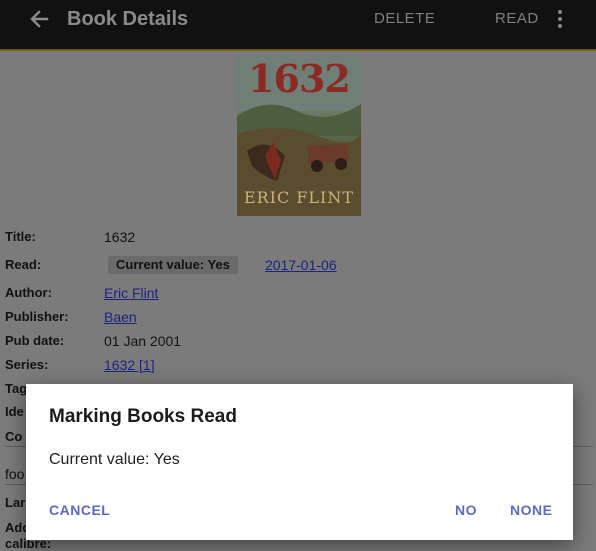 The height and width of the screenshot is (551, 596). Describe the element at coordinates (143, 341) in the screenshot. I see `pubdate-value: 01 Jan 2001` at that location.